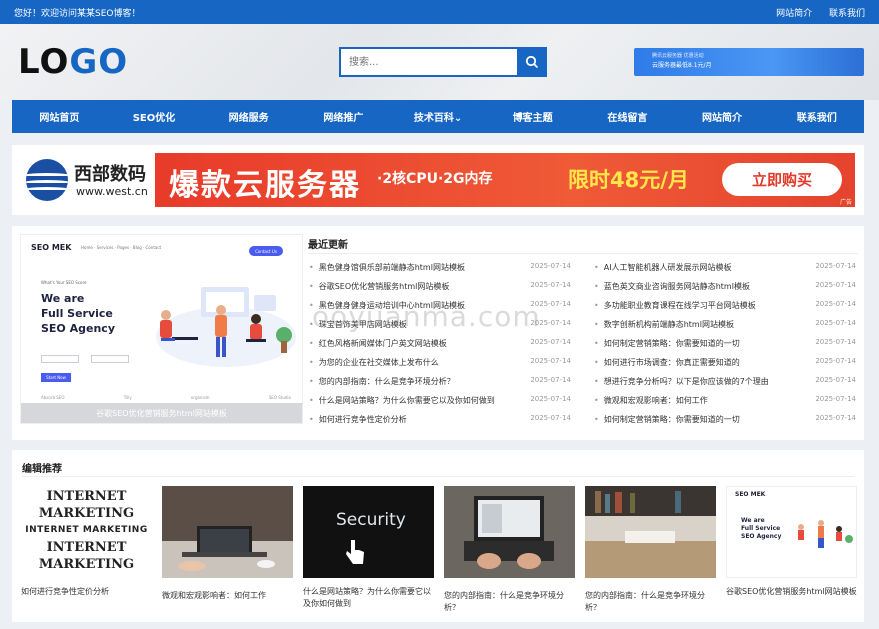 This screenshot has height=629, width=879. What do you see at coordinates (387, 309) in the screenshot?
I see `list-item-title: 黑色健身健身运动培训中心html网站模板` at bounding box center [387, 309].